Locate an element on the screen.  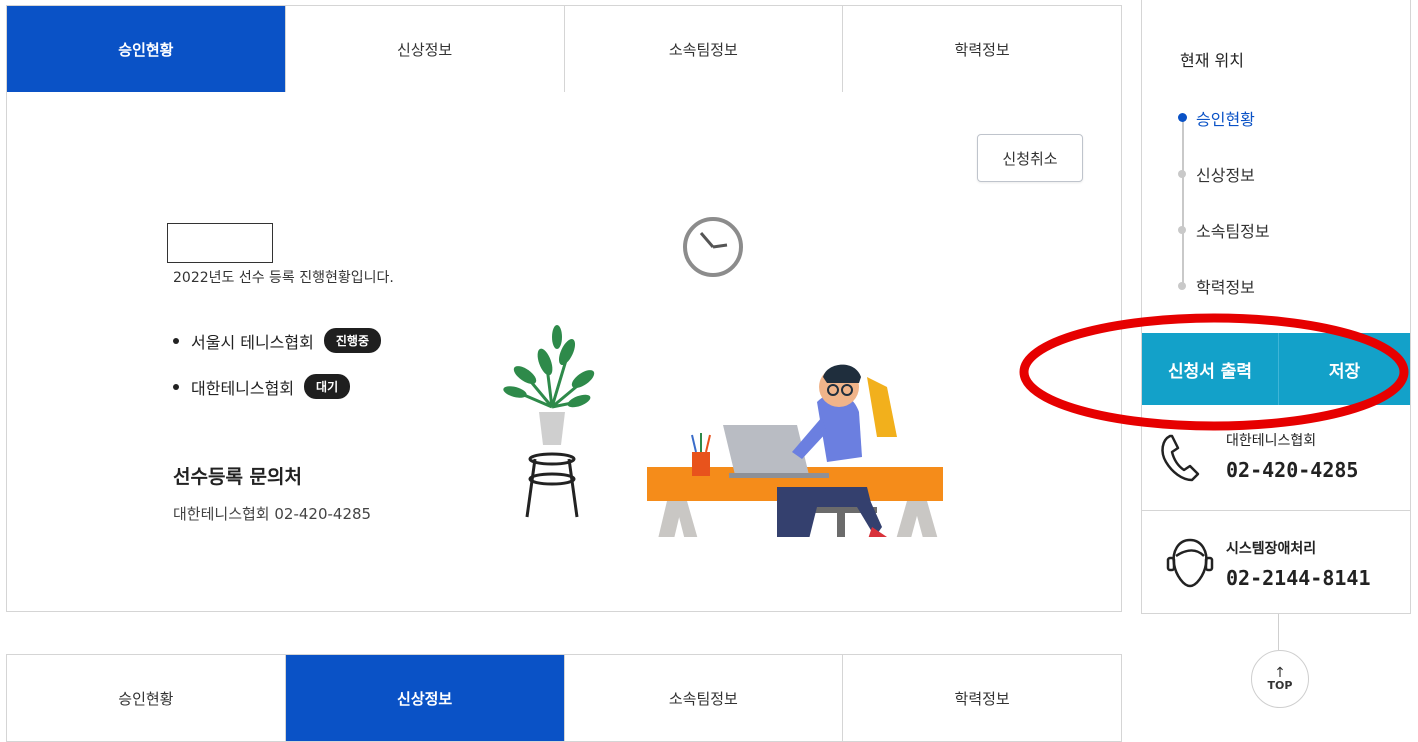
help-contact-association: 대한테니스협회 02-420-4285 is located at coordinates (1276, 465).